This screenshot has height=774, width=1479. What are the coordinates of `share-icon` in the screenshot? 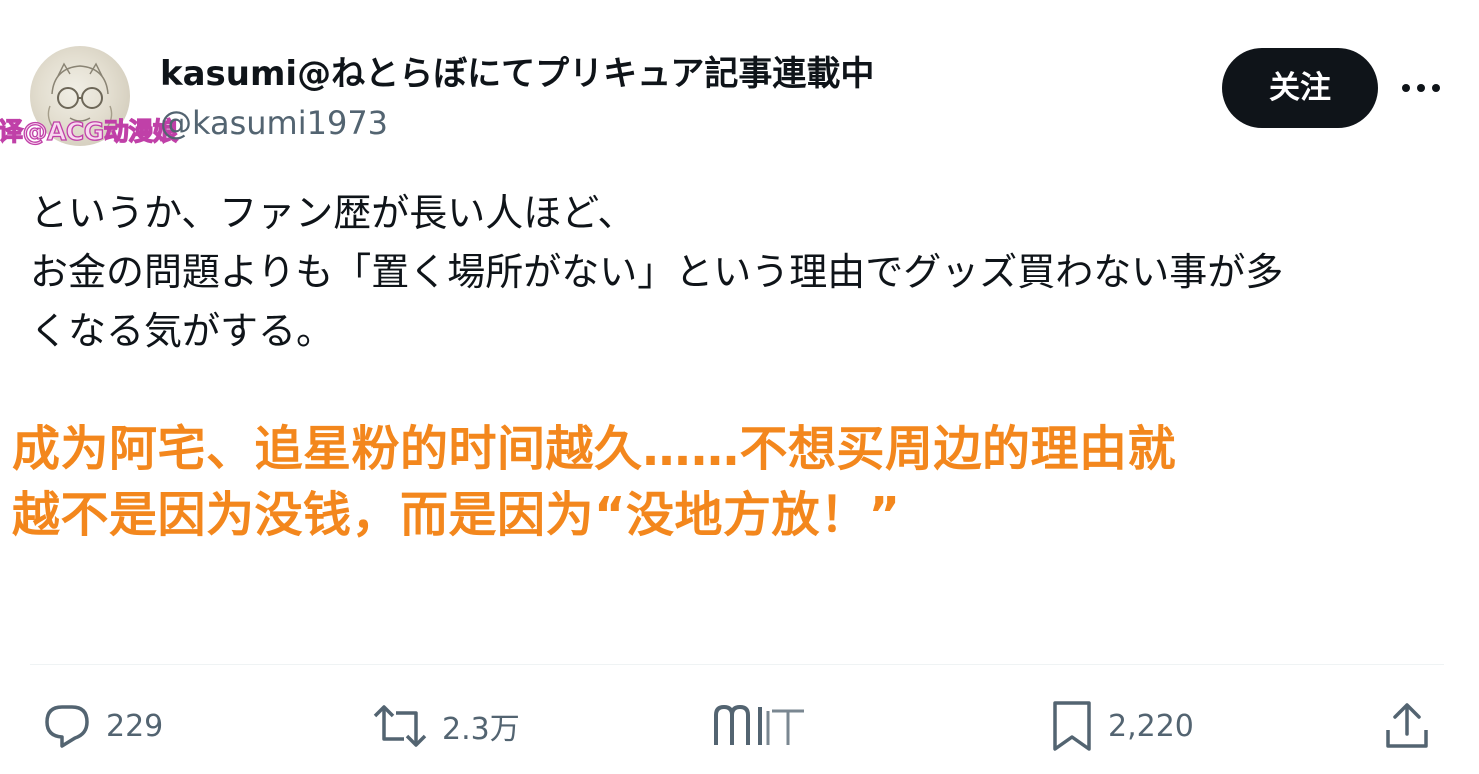 It's located at (1407, 725).